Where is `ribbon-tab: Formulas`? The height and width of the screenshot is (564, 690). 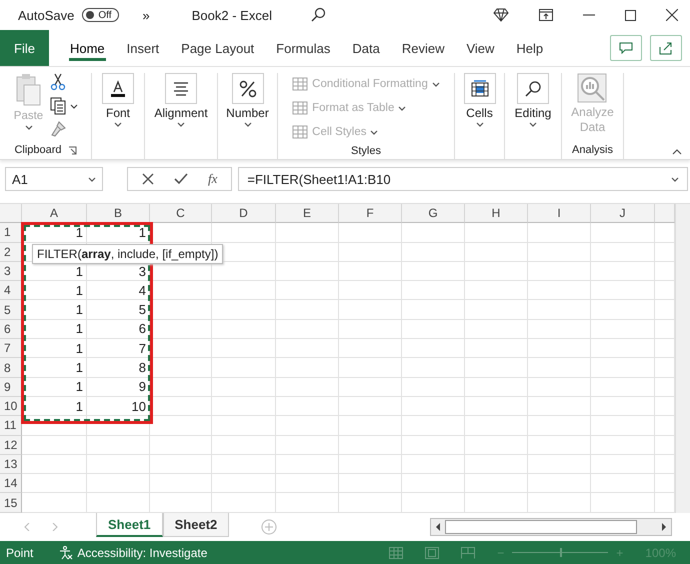 ribbon-tab: Formulas is located at coordinates (303, 48).